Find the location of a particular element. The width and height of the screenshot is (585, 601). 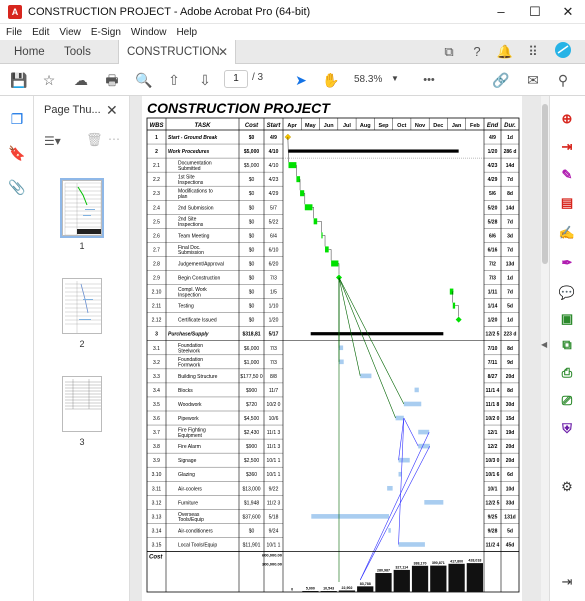

share-screen-icon: ⧉ is located at coordinates (449, 52).